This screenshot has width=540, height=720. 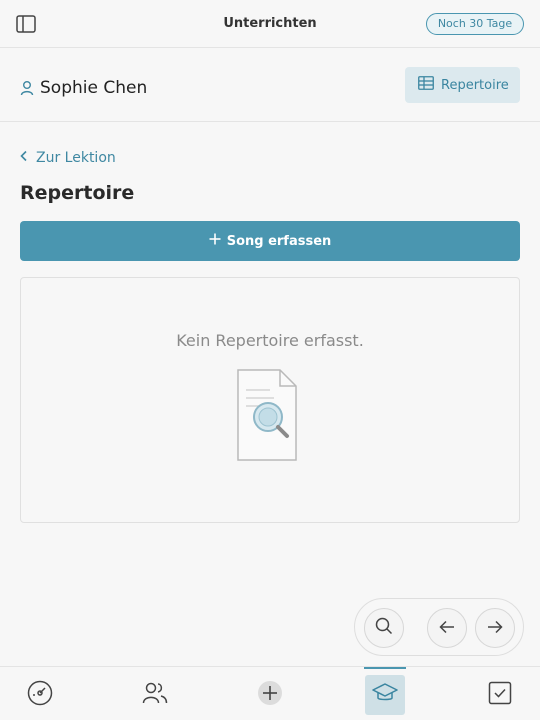 I want to click on graduation-cap-icon, so click(x=385, y=695).